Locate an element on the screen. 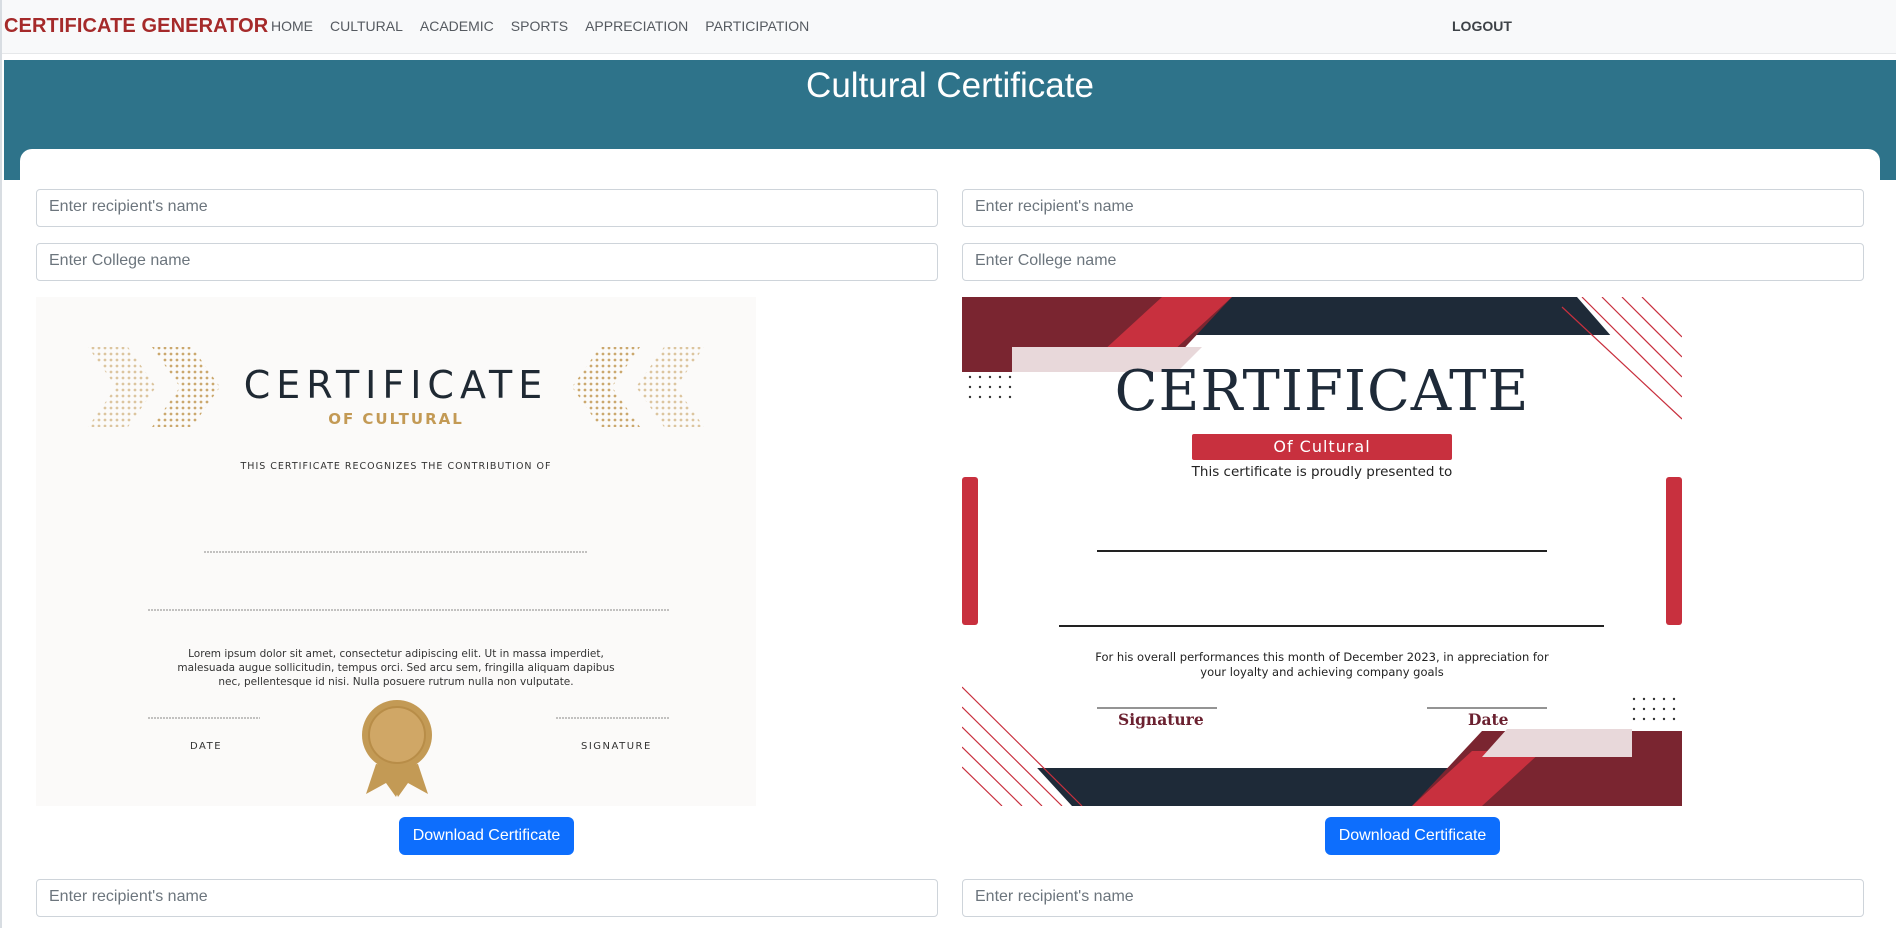 This screenshot has width=1896, height=949. college-name-input-2: Enter College name is located at coordinates (1413, 262).